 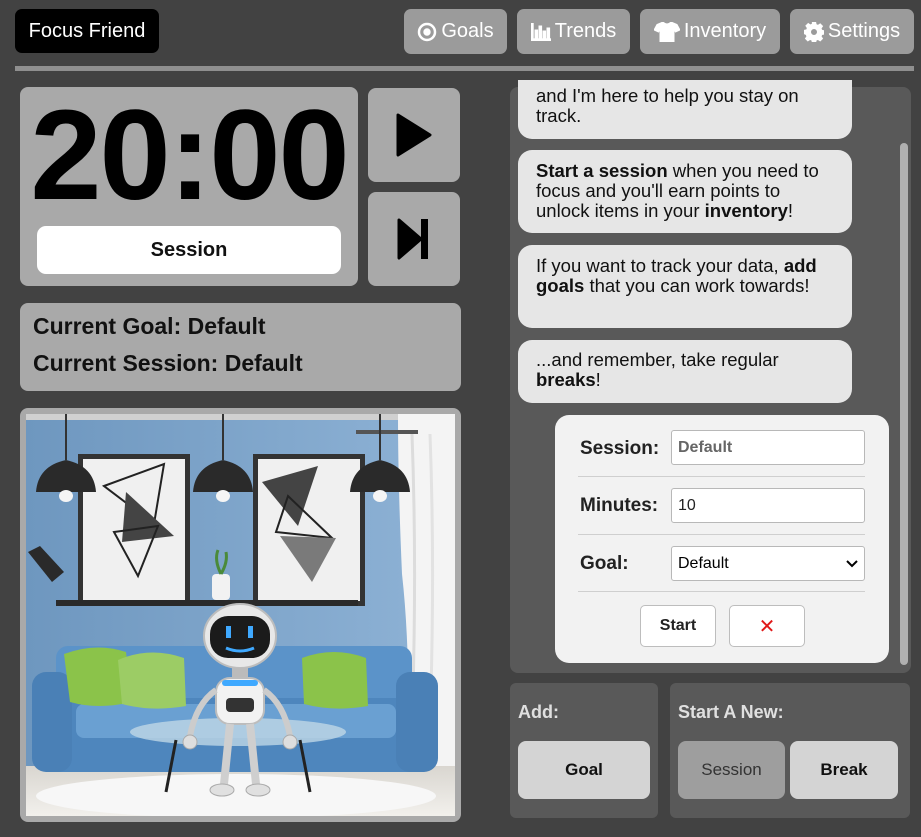 I want to click on nav-goals-button: Goals, so click(x=455, y=31).